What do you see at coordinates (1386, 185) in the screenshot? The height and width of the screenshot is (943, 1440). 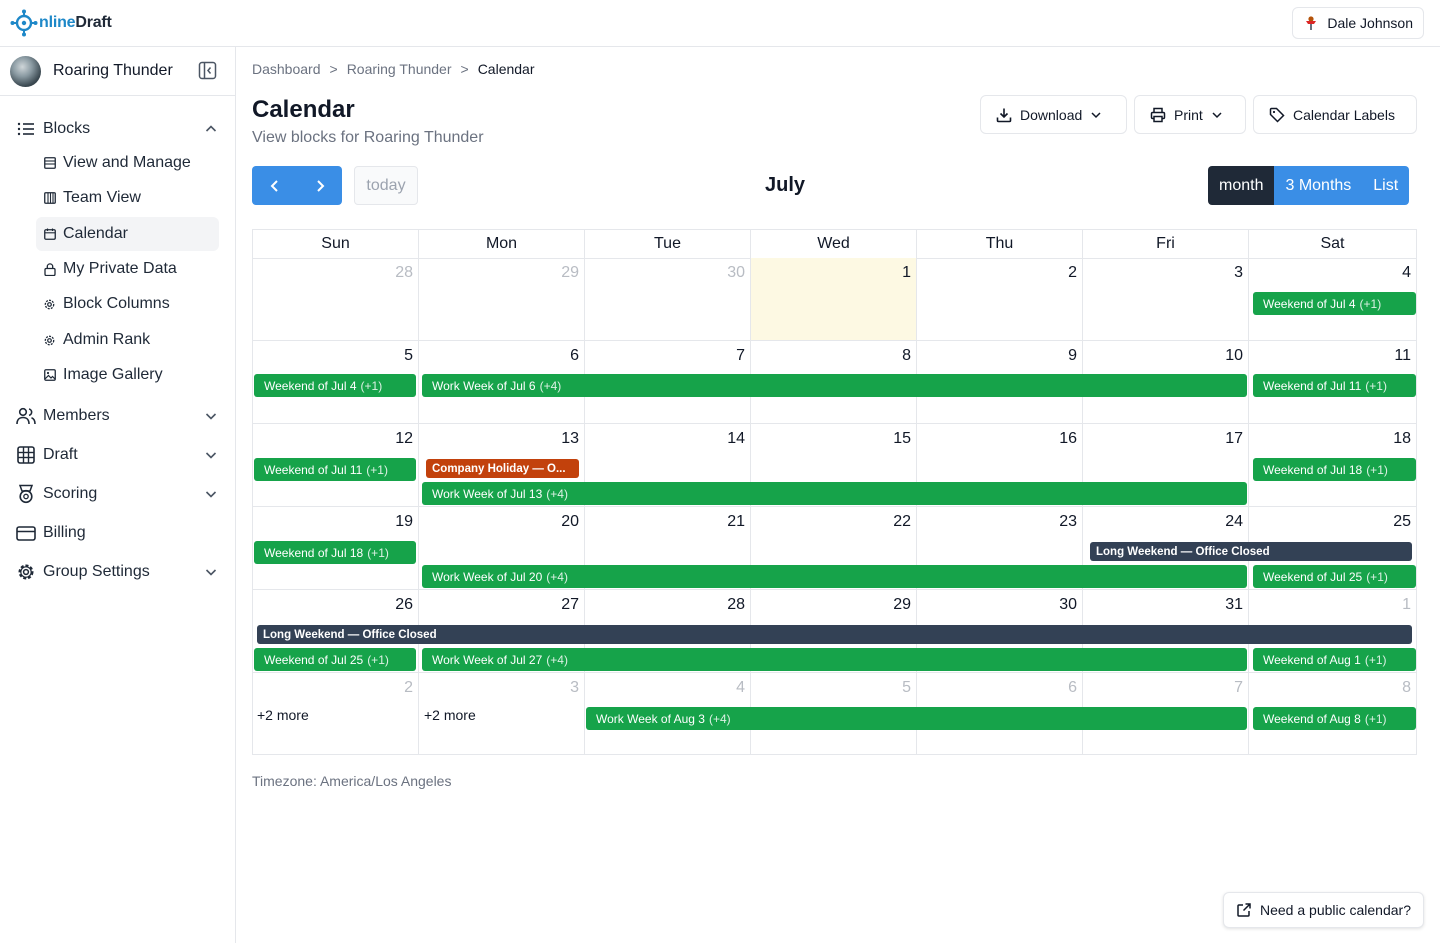 I see `view-list-button: List` at bounding box center [1386, 185].